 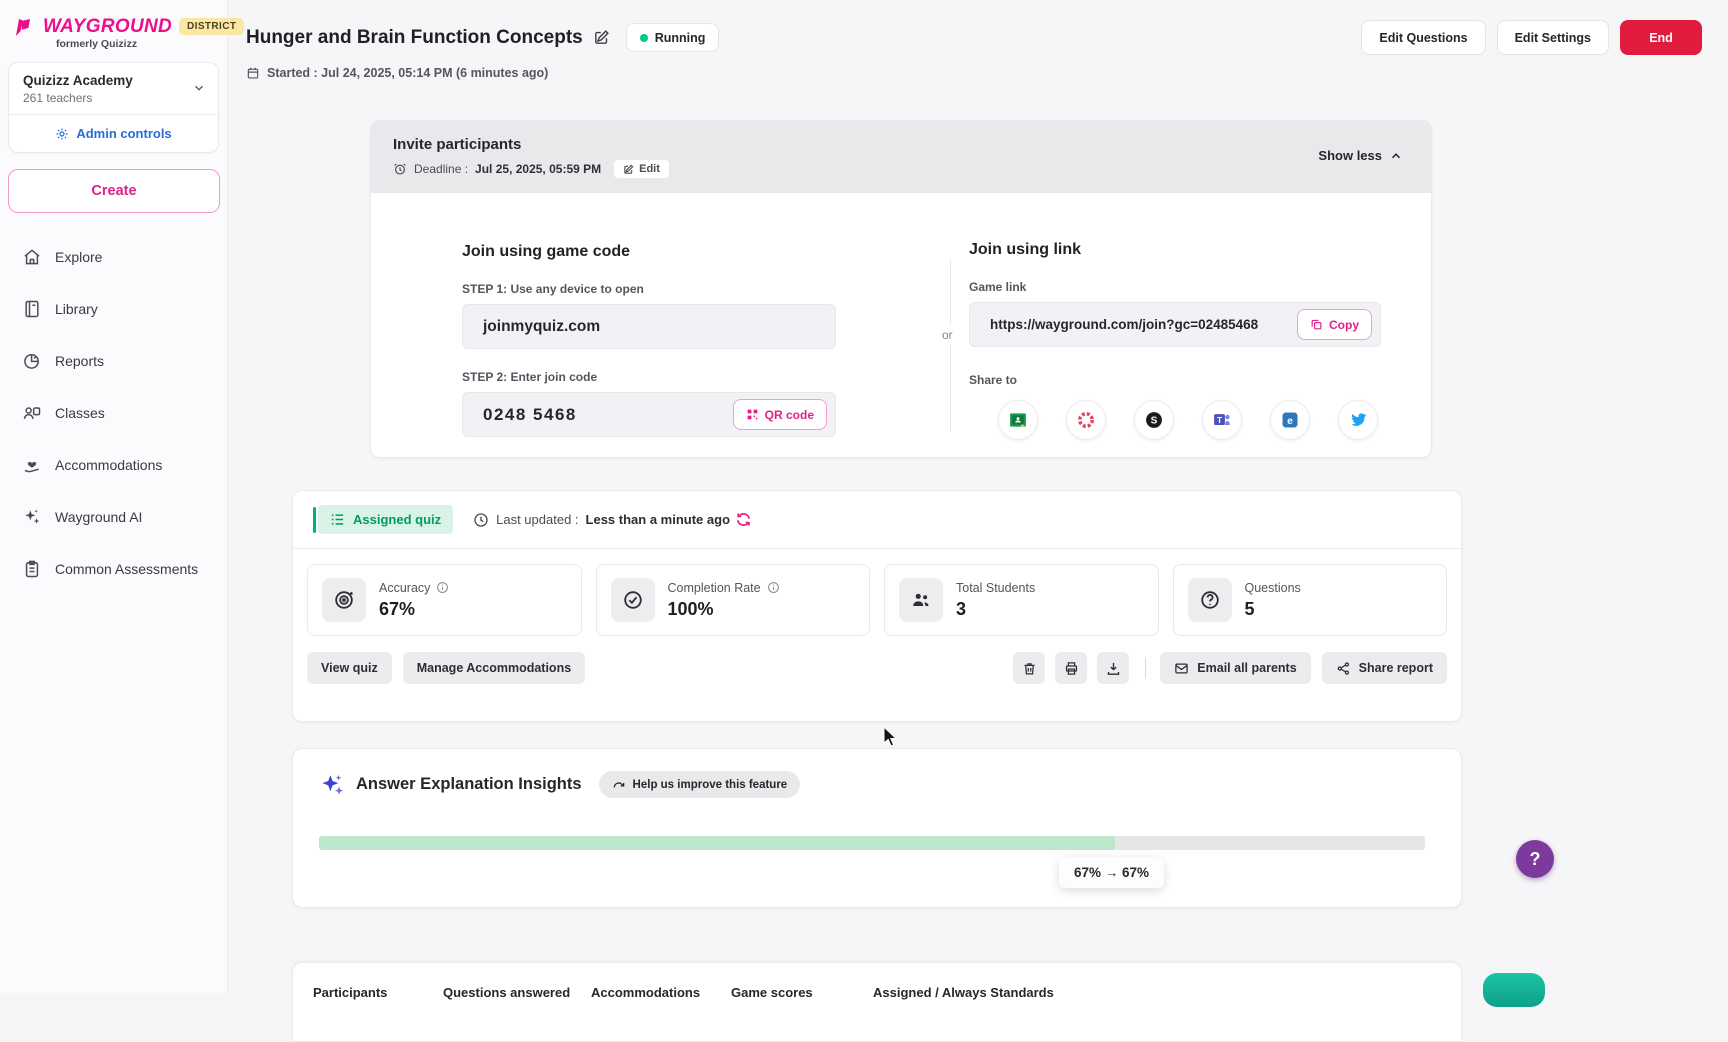 I want to click on sidebar-item-wayground-ai: Wayground AI, so click(x=113, y=517).